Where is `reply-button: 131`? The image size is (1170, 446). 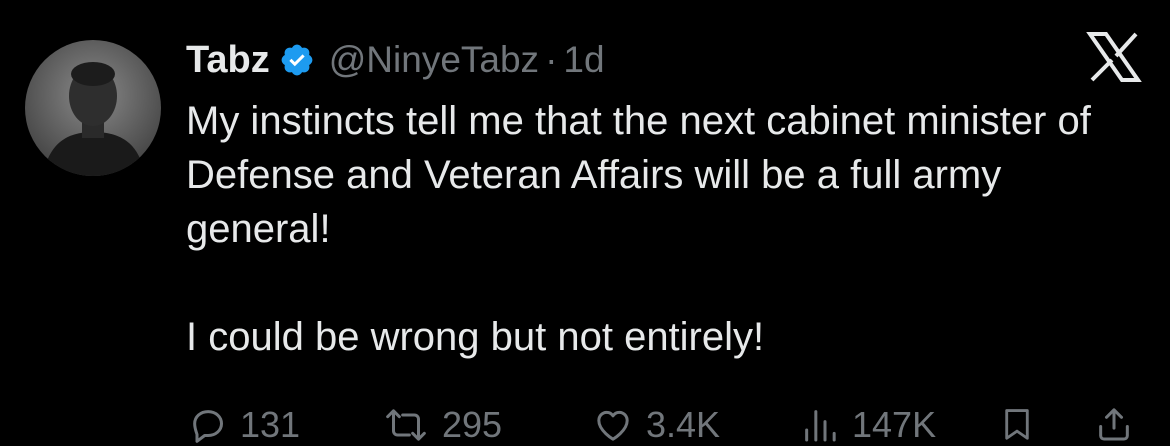
reply-button: 131 is located at coordinates (244, 425).